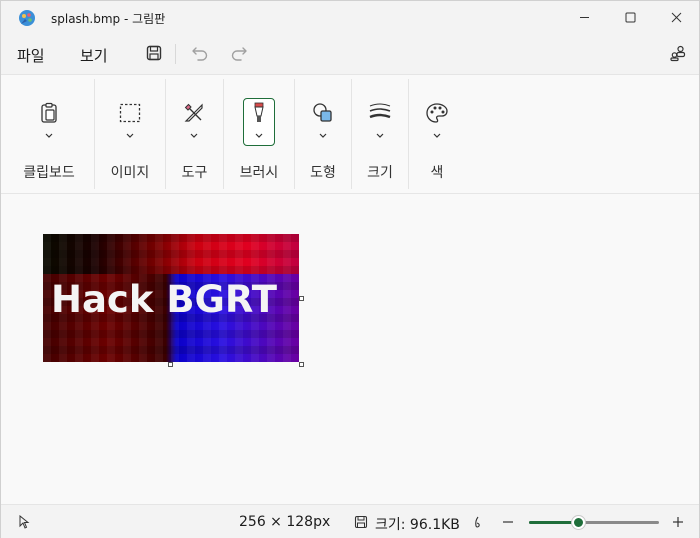 This screenshot has height=538, width=700. I want to click on menu-file: 파일, so click(31, 55).